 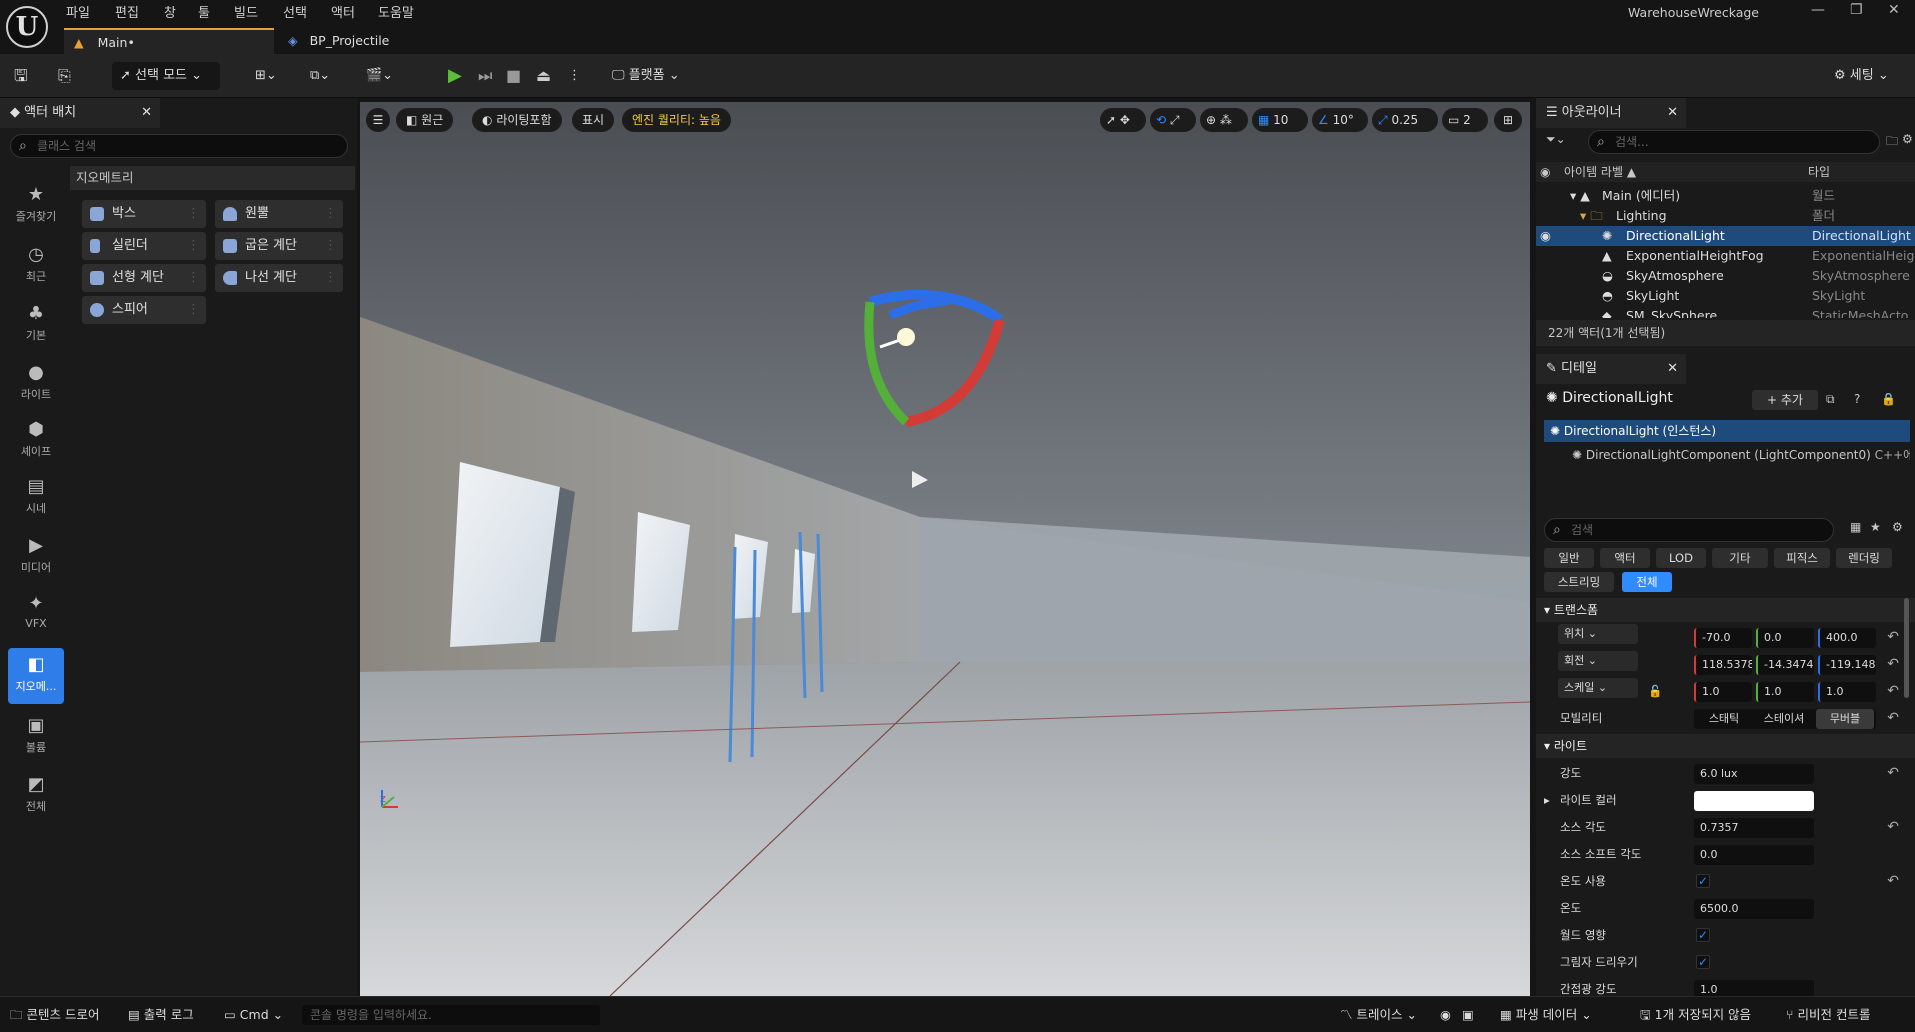 What do you see at coordinates (1830, 399) in the screenshot?
I see `blueprint-convert-icon: ⧉` at bounding box center [1830, 399].